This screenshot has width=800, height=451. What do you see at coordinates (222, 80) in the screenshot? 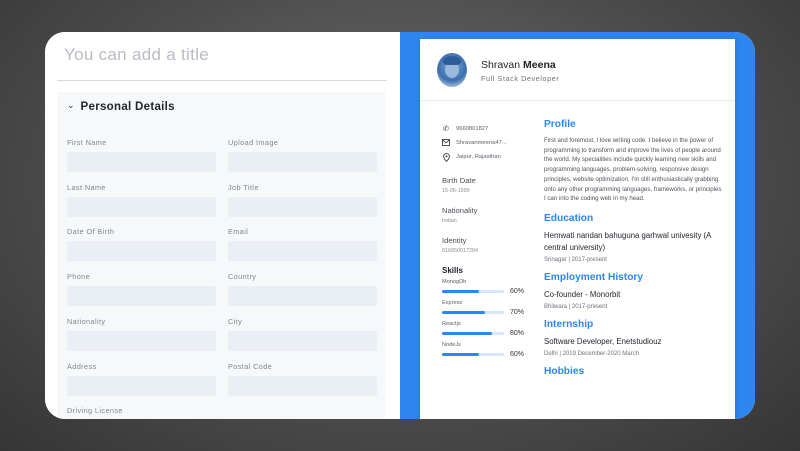
I see `title-divider` at bounding box center [222, 80].